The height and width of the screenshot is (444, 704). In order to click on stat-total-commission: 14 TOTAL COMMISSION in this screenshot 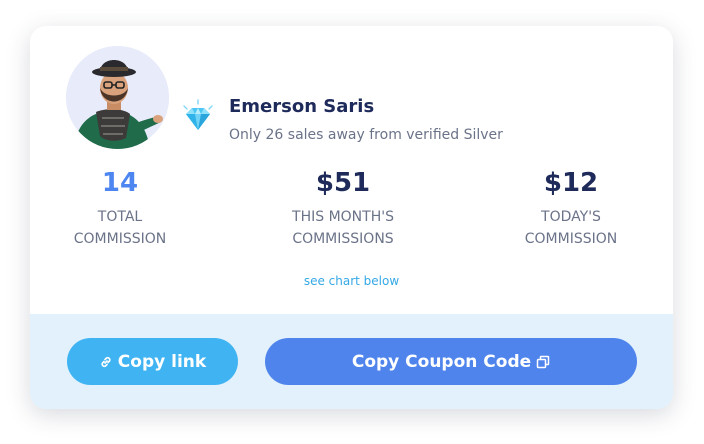, I will do `click(120, 208)`.